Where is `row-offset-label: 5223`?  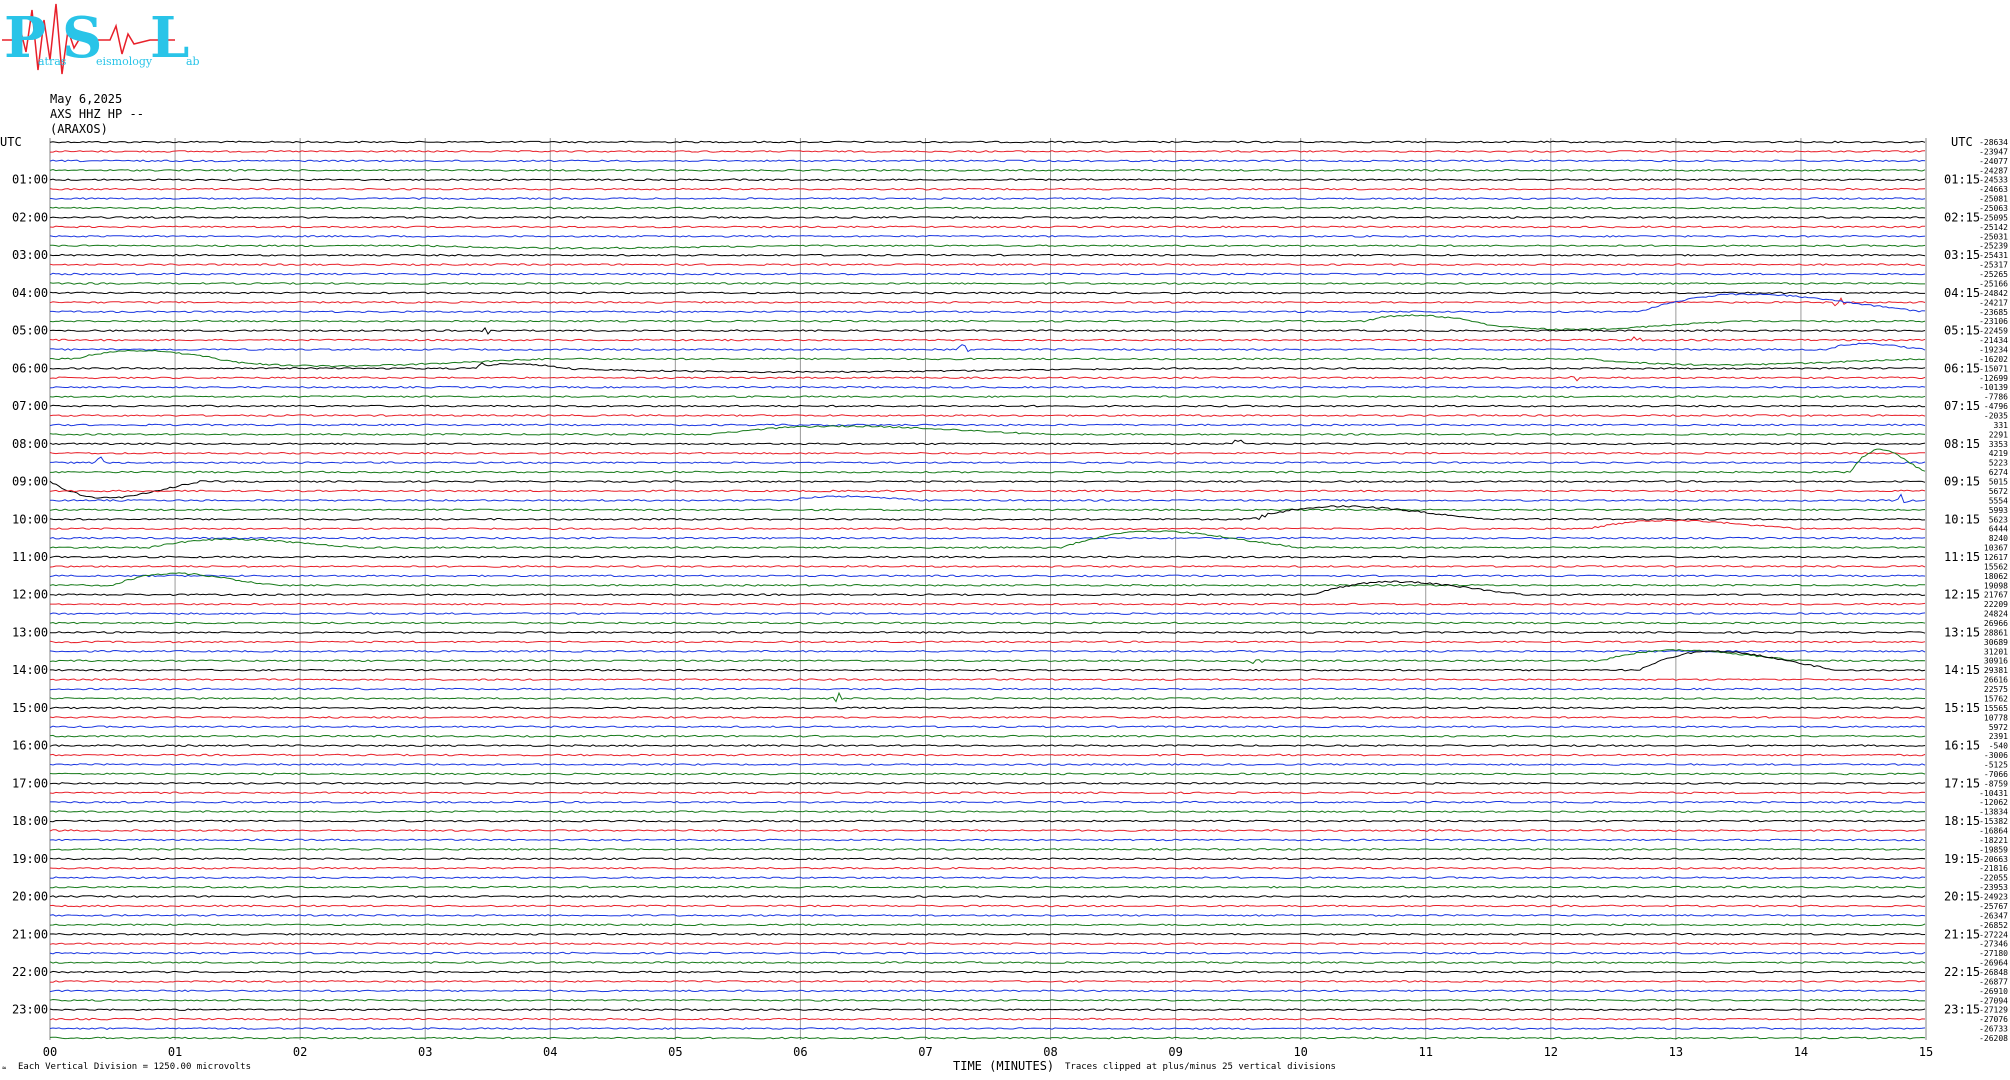
row-offset-label: 5223 is located at coordinates (1998, 463).